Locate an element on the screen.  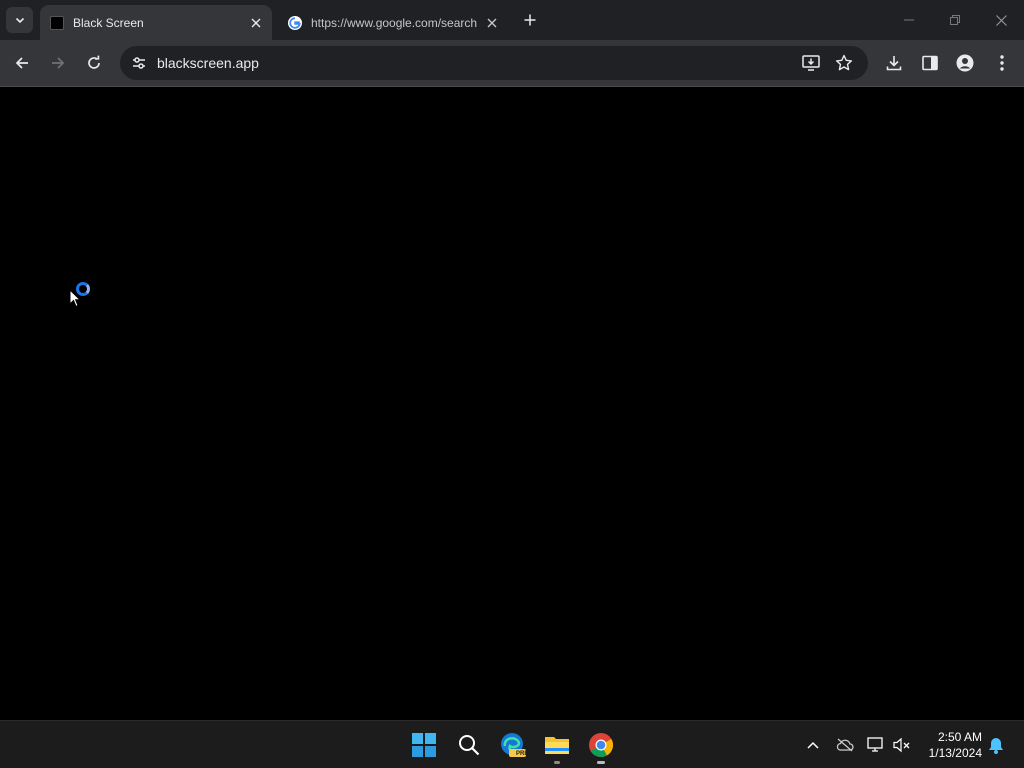
tab-search-button is located at coordinates (19, 20).